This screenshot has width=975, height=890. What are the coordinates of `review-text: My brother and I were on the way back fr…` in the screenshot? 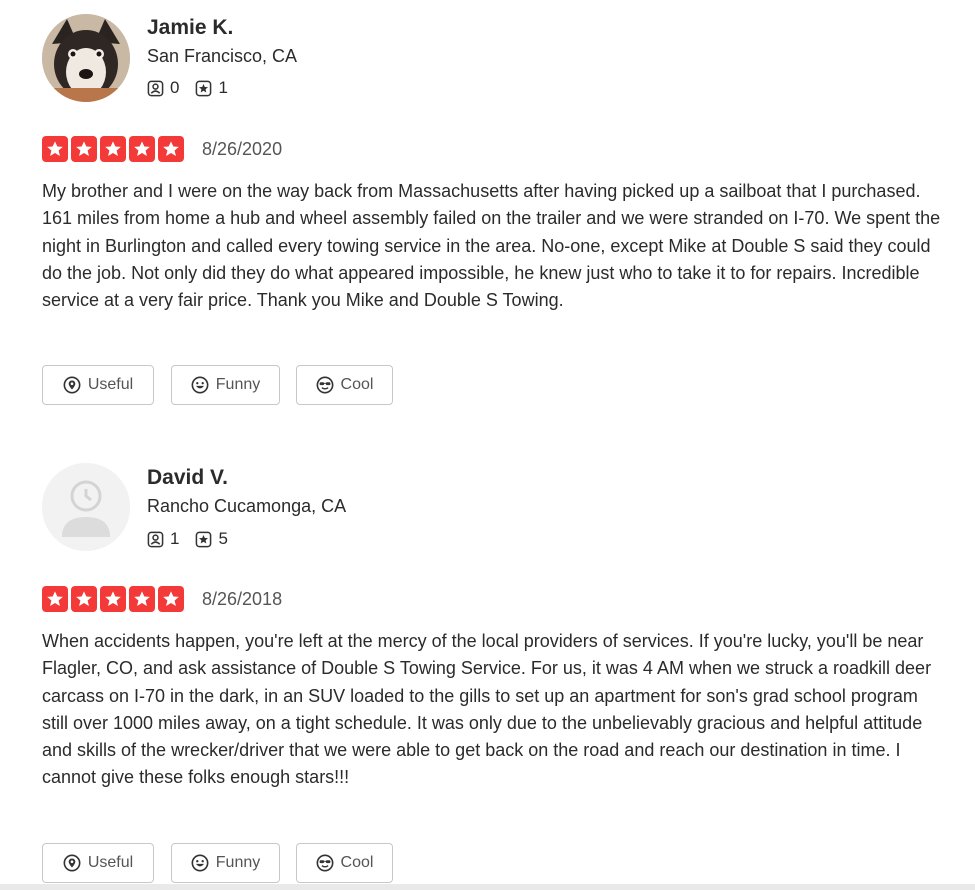 It's located at (491, 246).